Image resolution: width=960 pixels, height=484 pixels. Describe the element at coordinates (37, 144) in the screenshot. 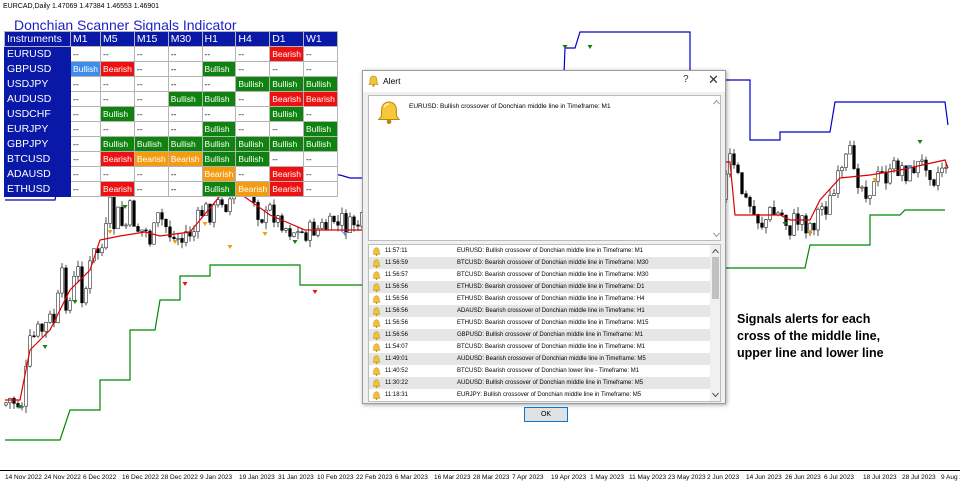

I see `instrument-name: GBPJPY` at that location.